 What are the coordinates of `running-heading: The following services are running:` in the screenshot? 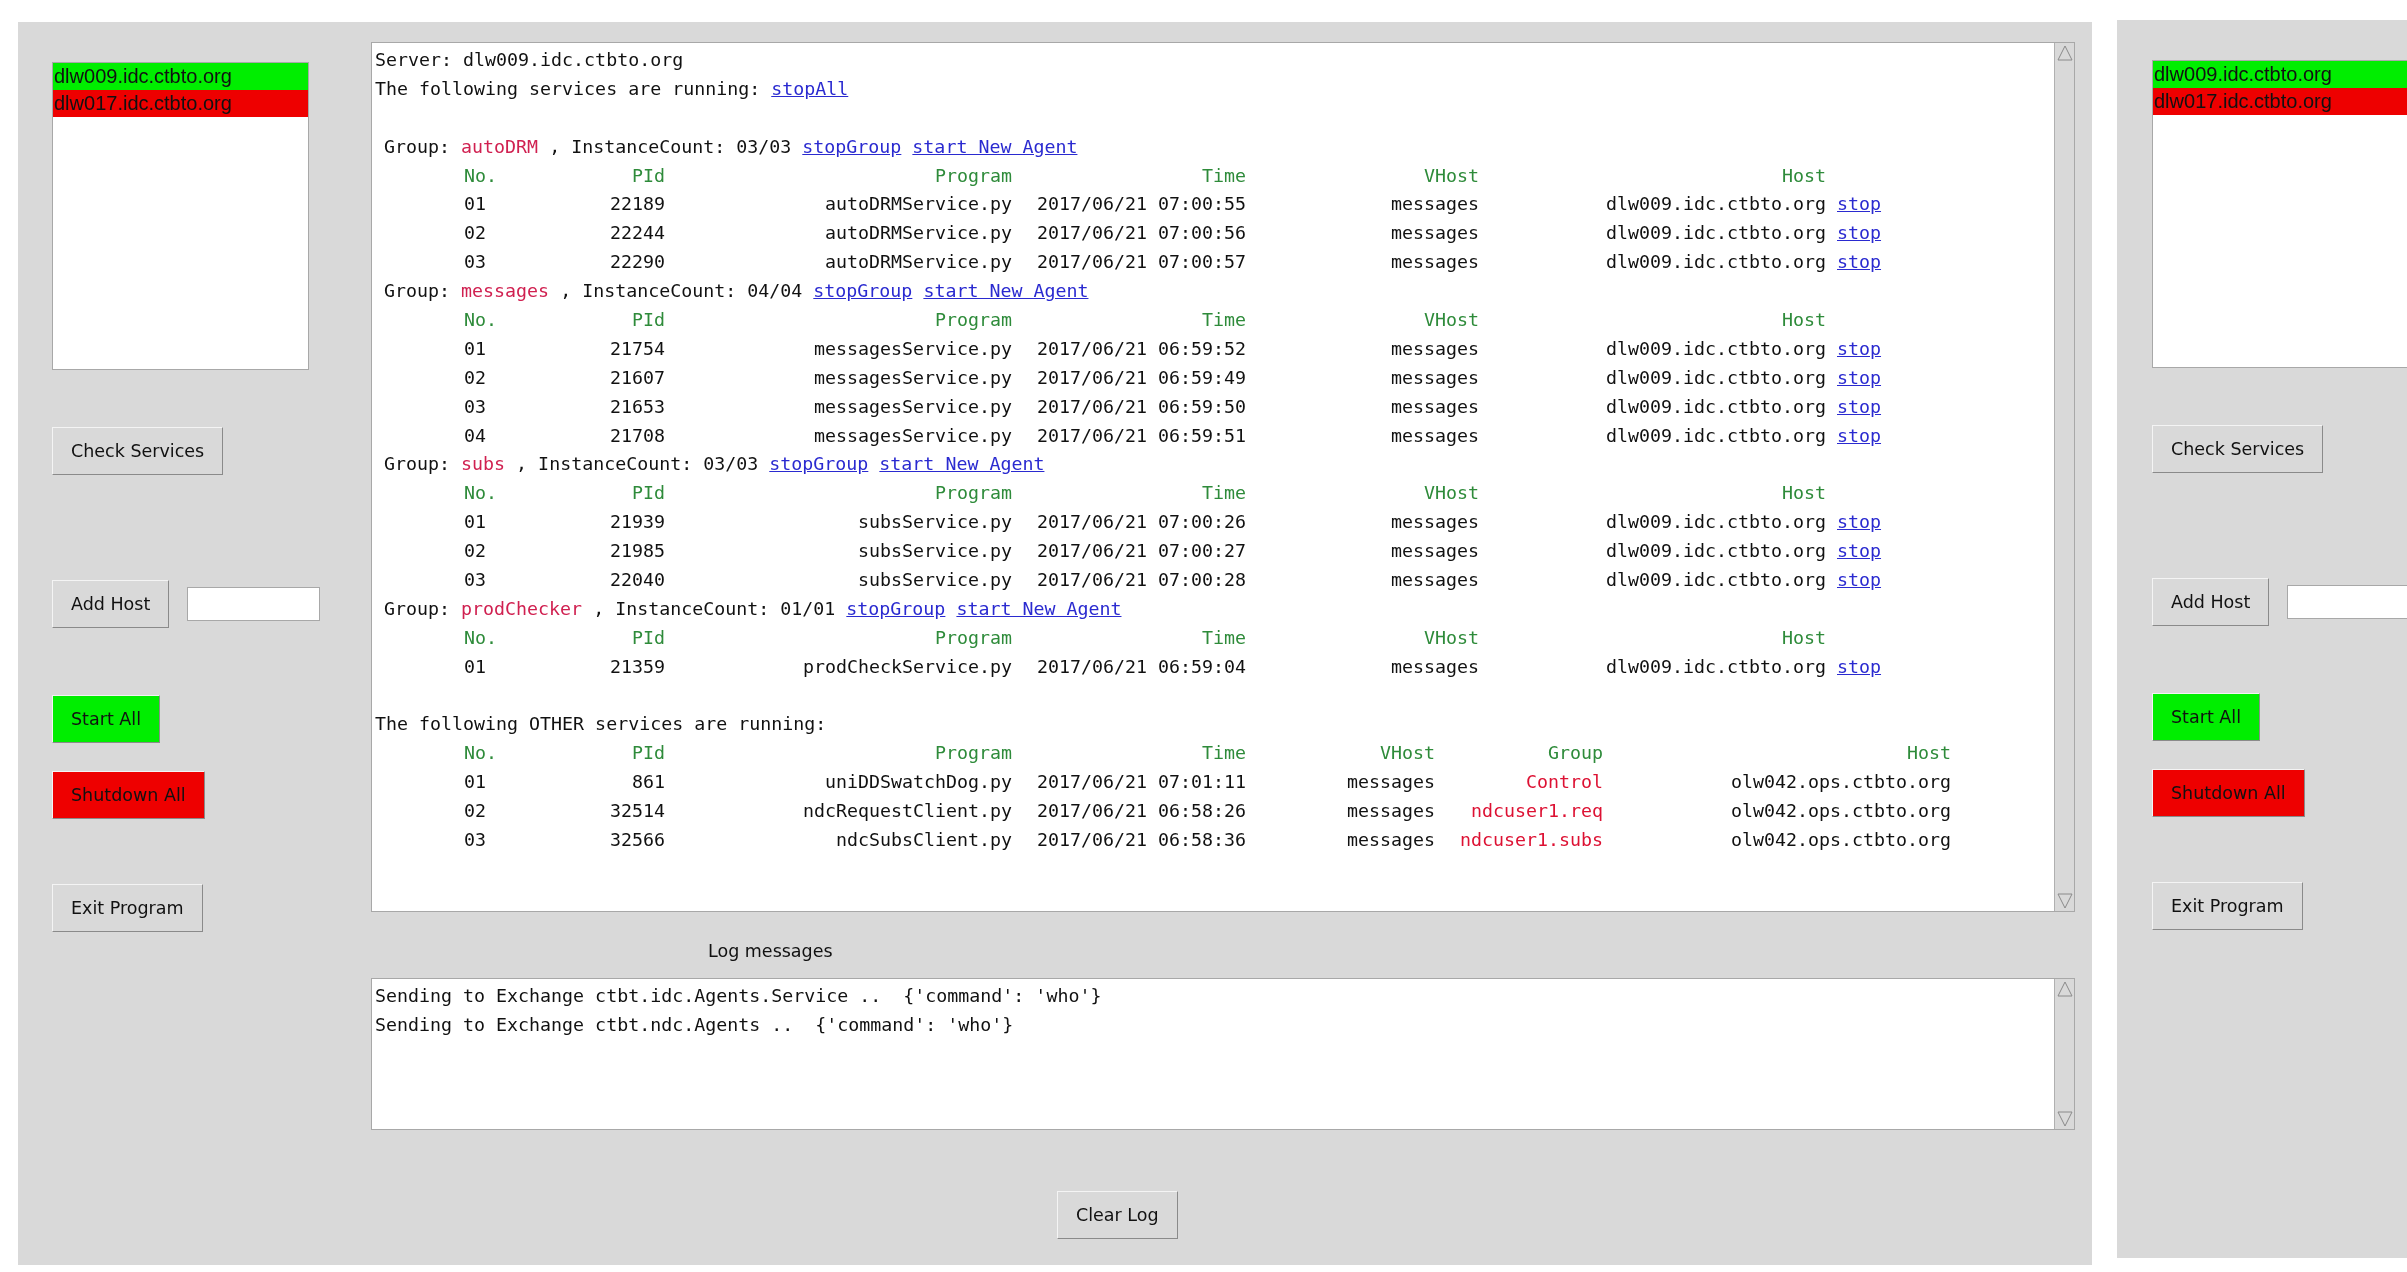 It's located at (568, 88).